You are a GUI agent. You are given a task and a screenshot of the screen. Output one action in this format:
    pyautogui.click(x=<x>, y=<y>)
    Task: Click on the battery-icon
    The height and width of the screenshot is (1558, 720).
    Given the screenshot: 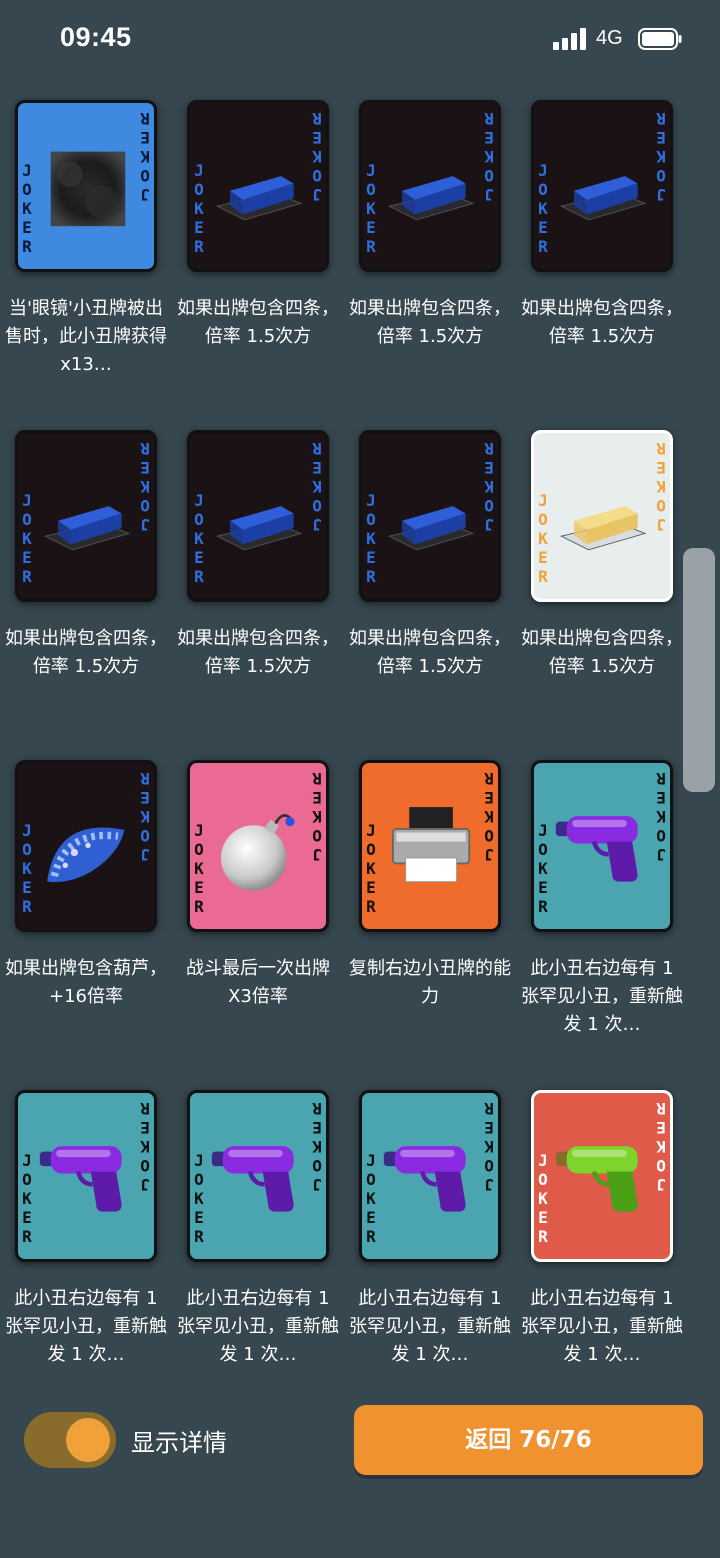 What is the action you would take?
    pyautogui.click(x=660, y=39)
    